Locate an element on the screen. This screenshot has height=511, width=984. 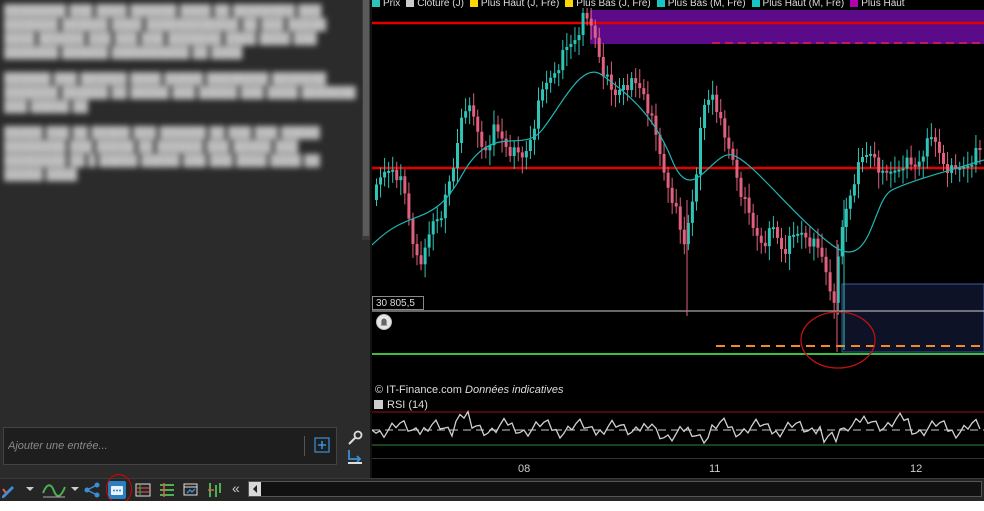
entry-input is located at coordinates (151, 446).